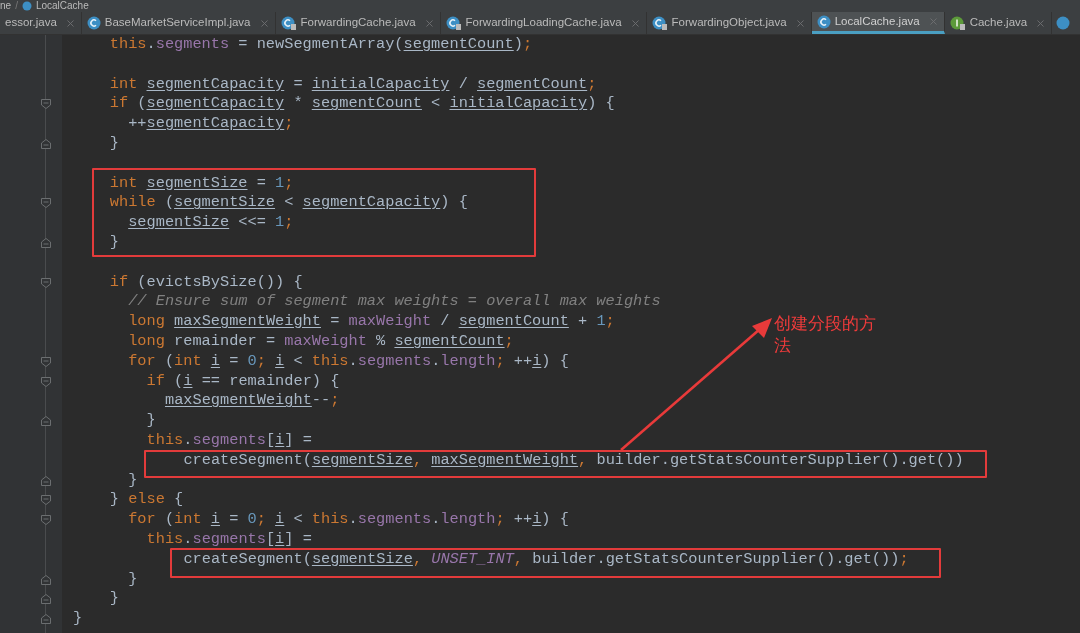 The image size is (1080, 633). I want to click on code-line: createSegment(segmentSize, maxSegmentWeight, builder.getStatsCounterSupplier().get()), so click(573, 460).